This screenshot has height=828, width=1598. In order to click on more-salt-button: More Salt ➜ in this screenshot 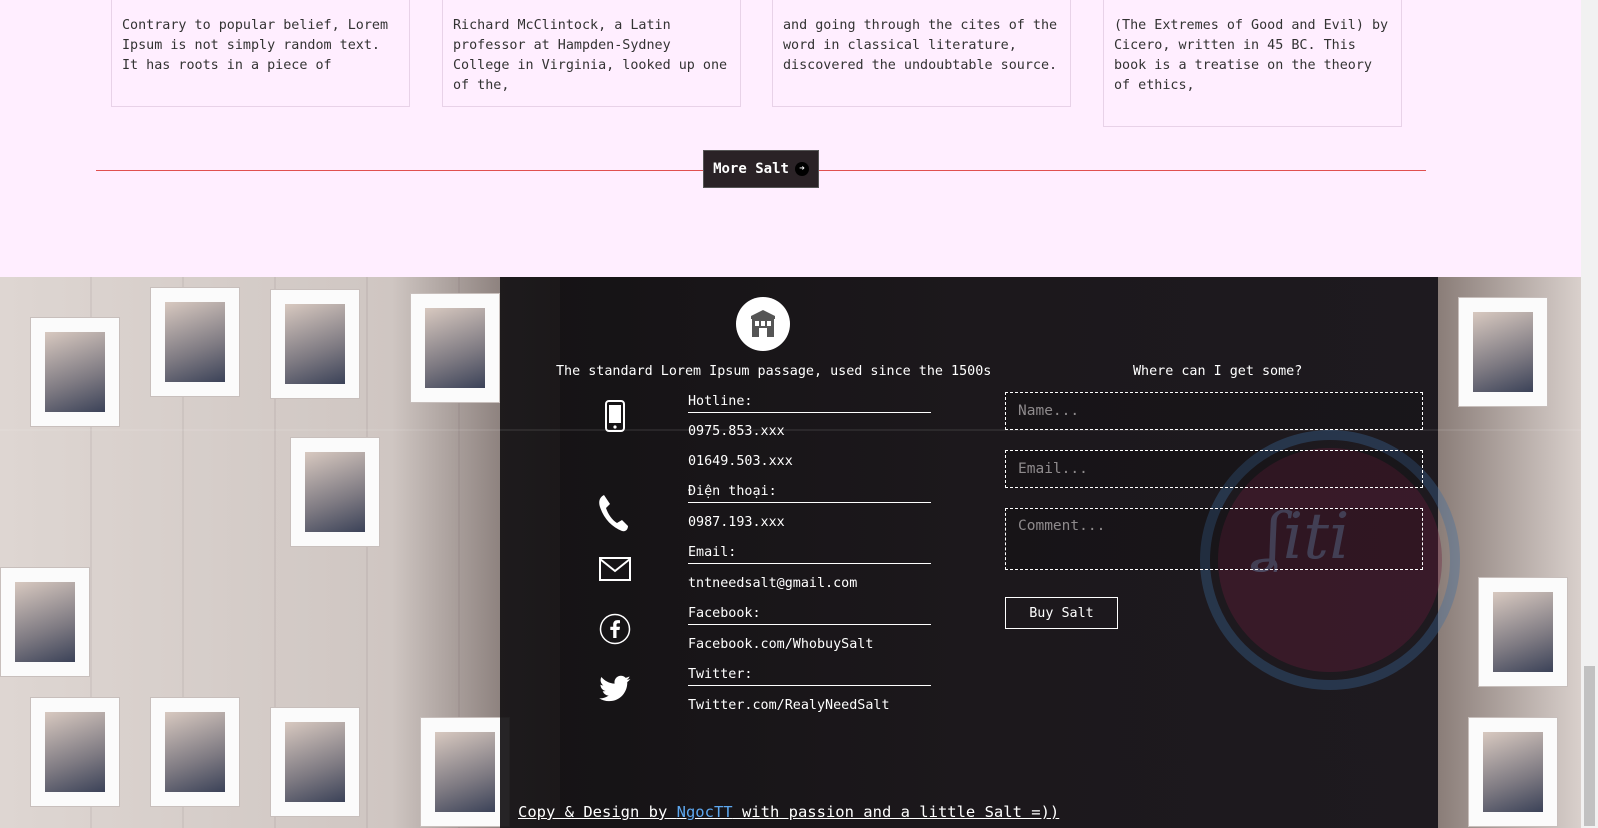, I will do `click(761, 169)`.